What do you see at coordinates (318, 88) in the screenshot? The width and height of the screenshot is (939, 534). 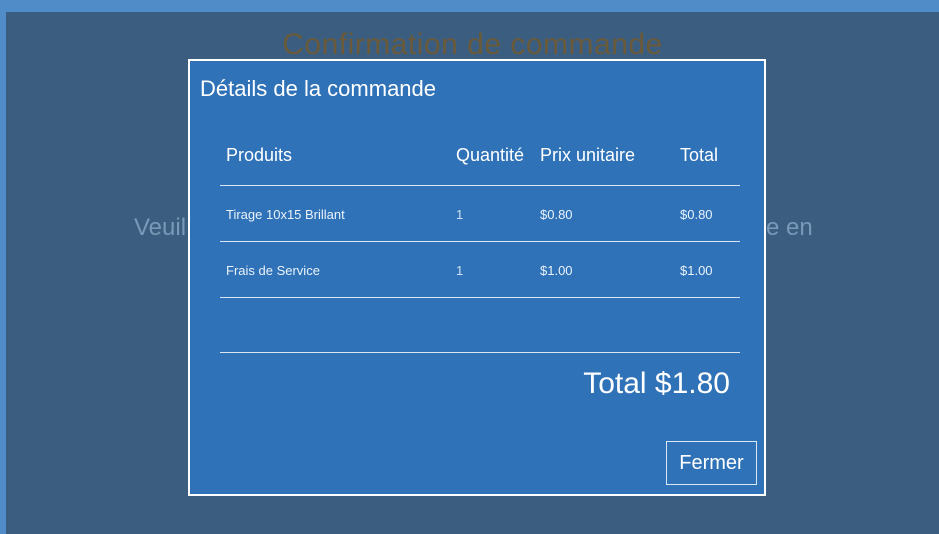 I see `dialog-title: Détails de la commande` at bounding box center [318, 88].